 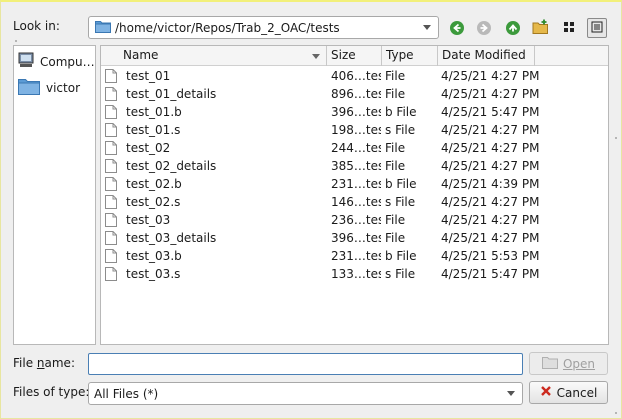 I want to click on file-row: test_02.b 231…tes b File 4/25/21 4:39 PM, so click(x=354, y=184).